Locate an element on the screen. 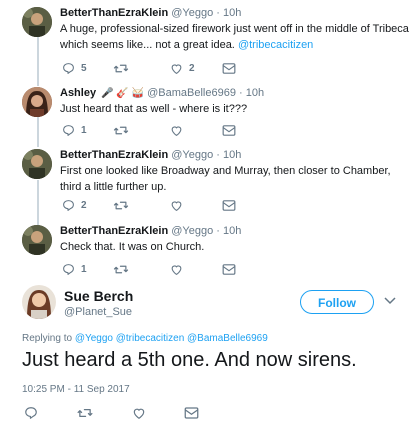  reply-count: 5 is located at coordinates (84, 68).